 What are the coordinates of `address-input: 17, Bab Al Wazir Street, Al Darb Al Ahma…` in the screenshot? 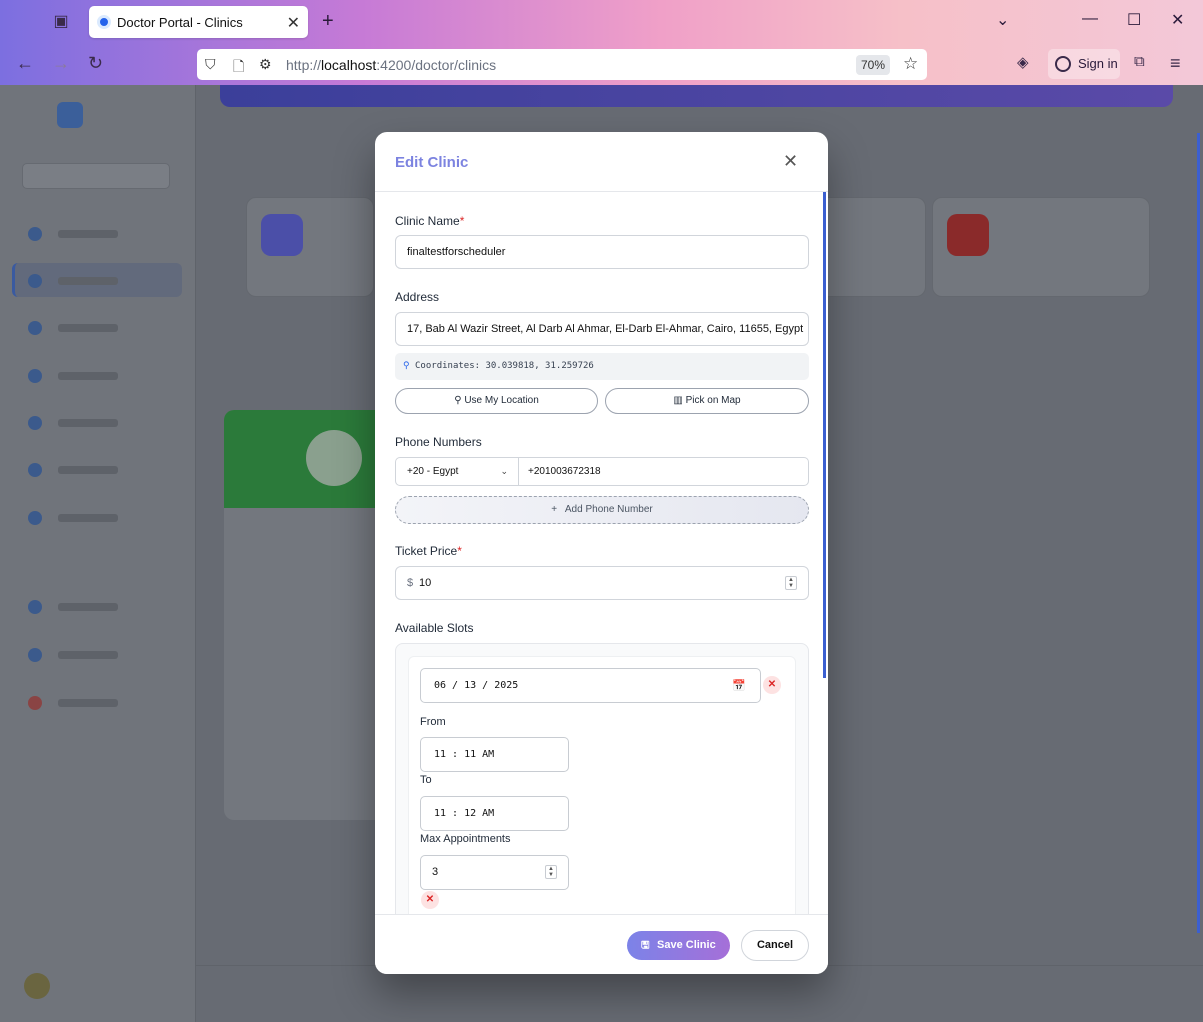 It's located at (602, 329).